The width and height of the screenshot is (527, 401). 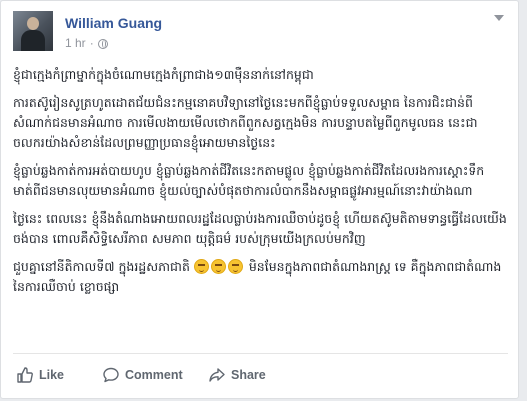 I want to click on post-paragraph-5: ជួបគ្នានៅនីតិកាលទី៧ ក្នុងរដ្ឋសភាជាតិ, so click(x=101, y=266).